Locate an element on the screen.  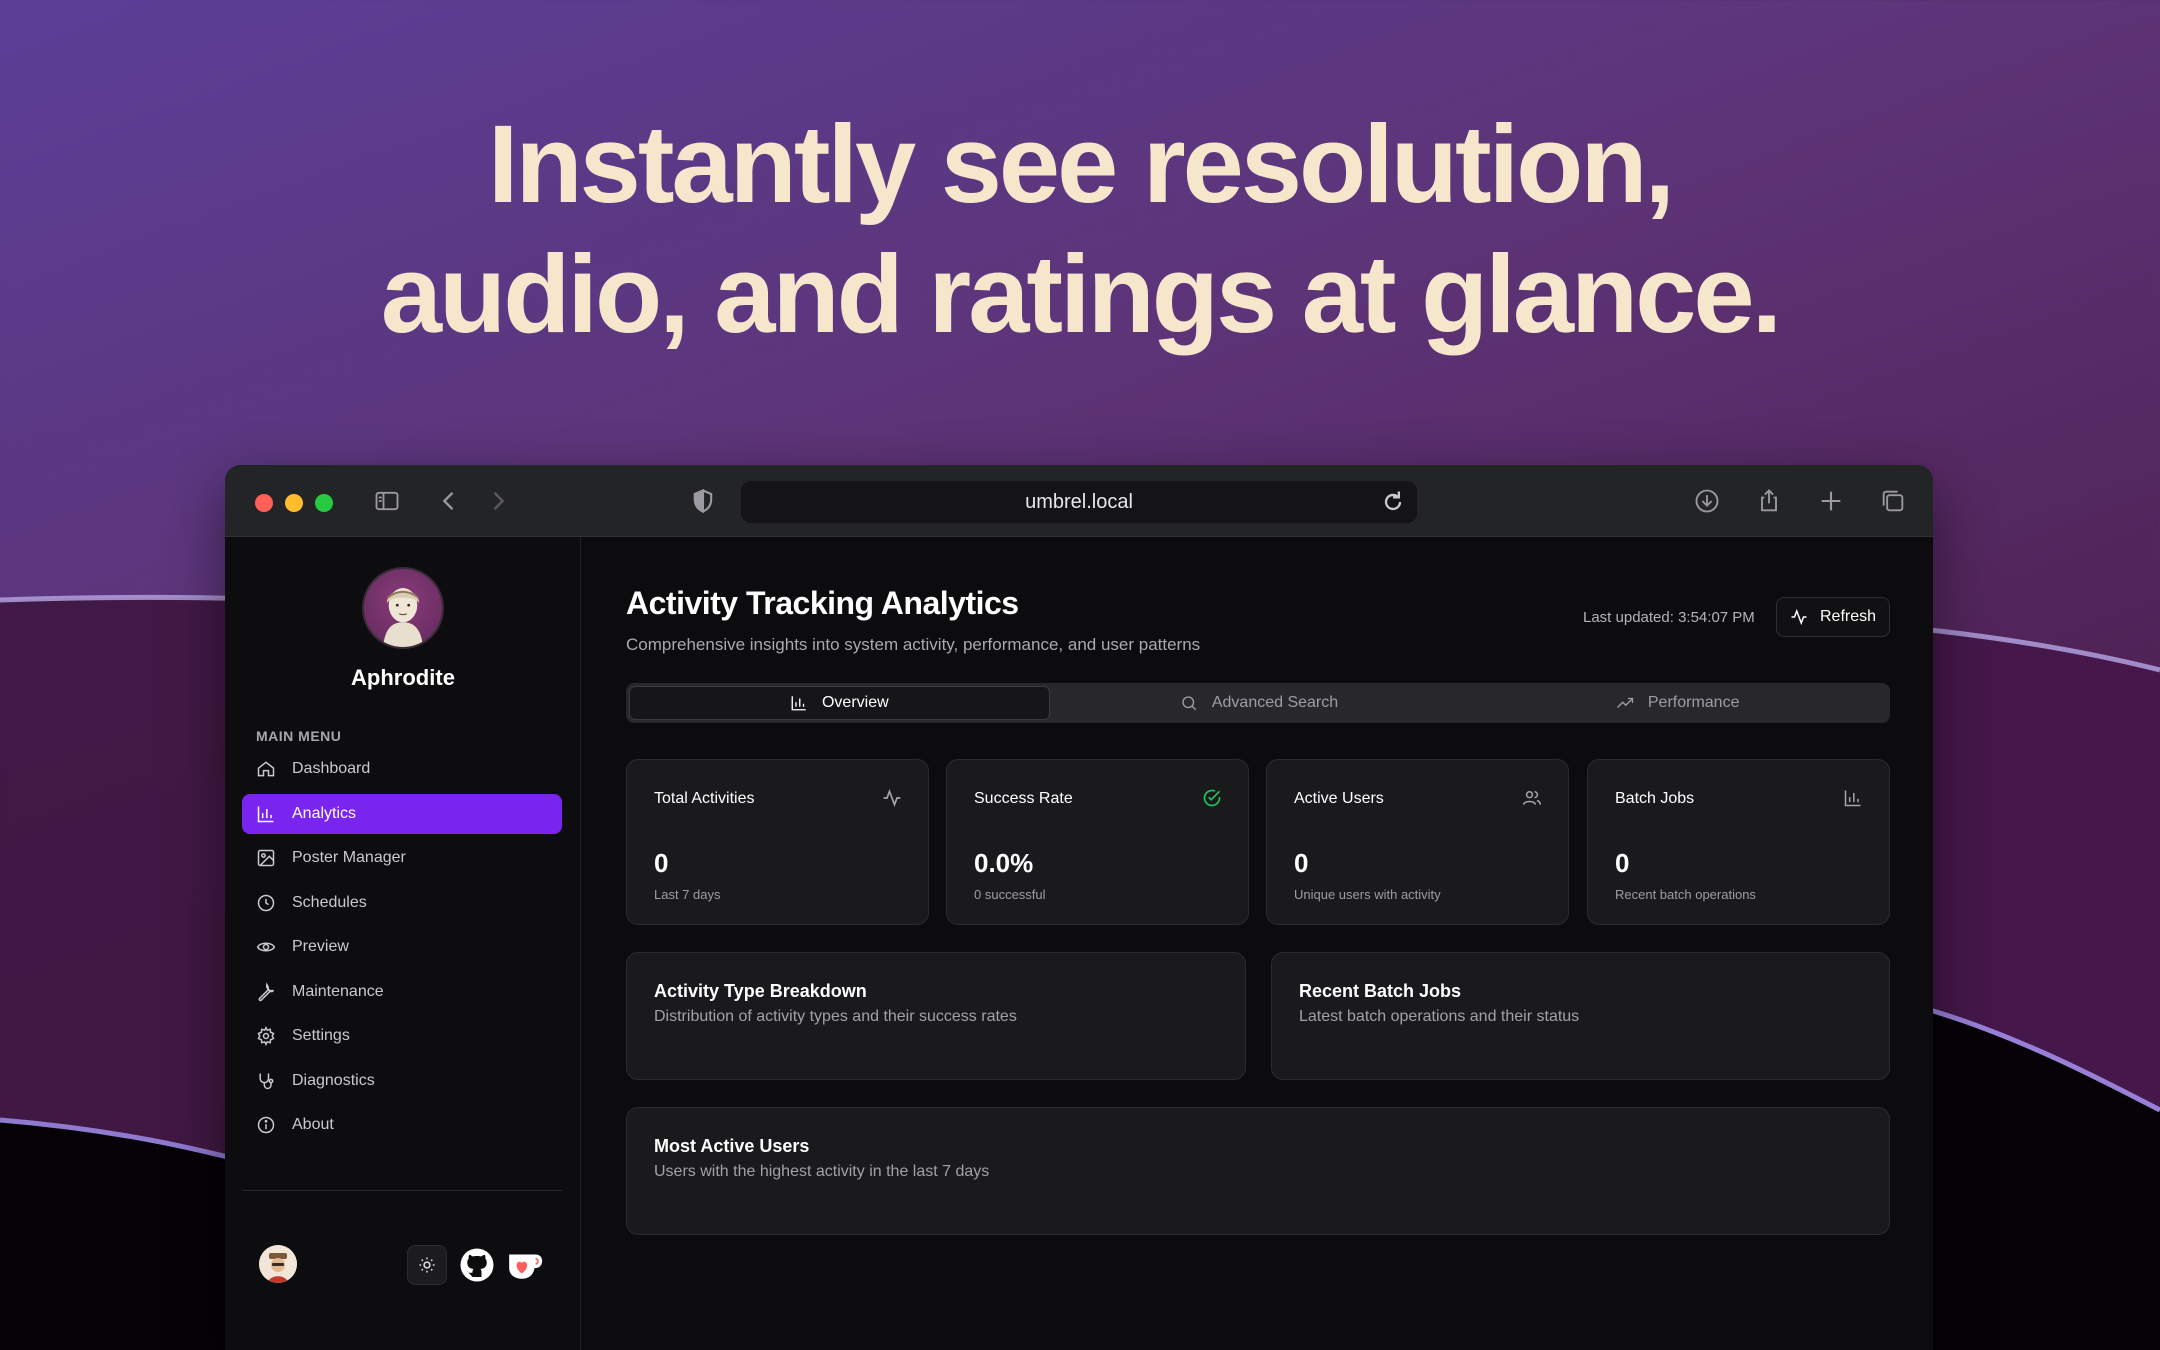
sidebar-item-label: Diagnostics is located at coordinates (333, 1080).